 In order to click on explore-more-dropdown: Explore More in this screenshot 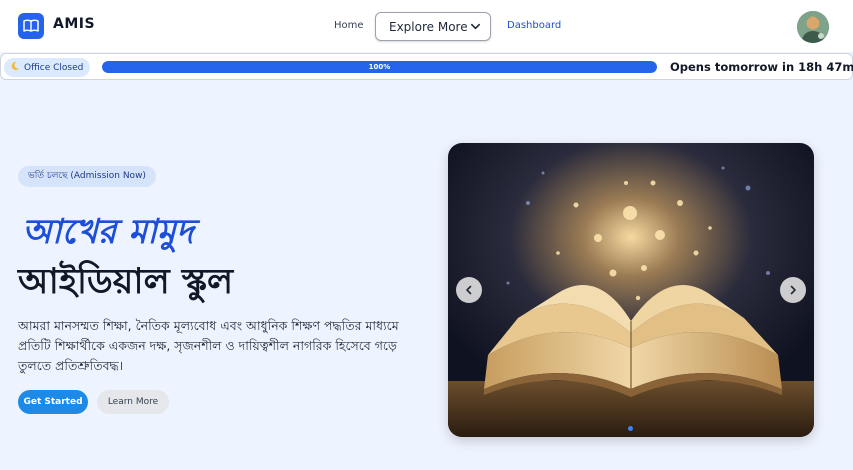, I will do `click(433, 26)`.